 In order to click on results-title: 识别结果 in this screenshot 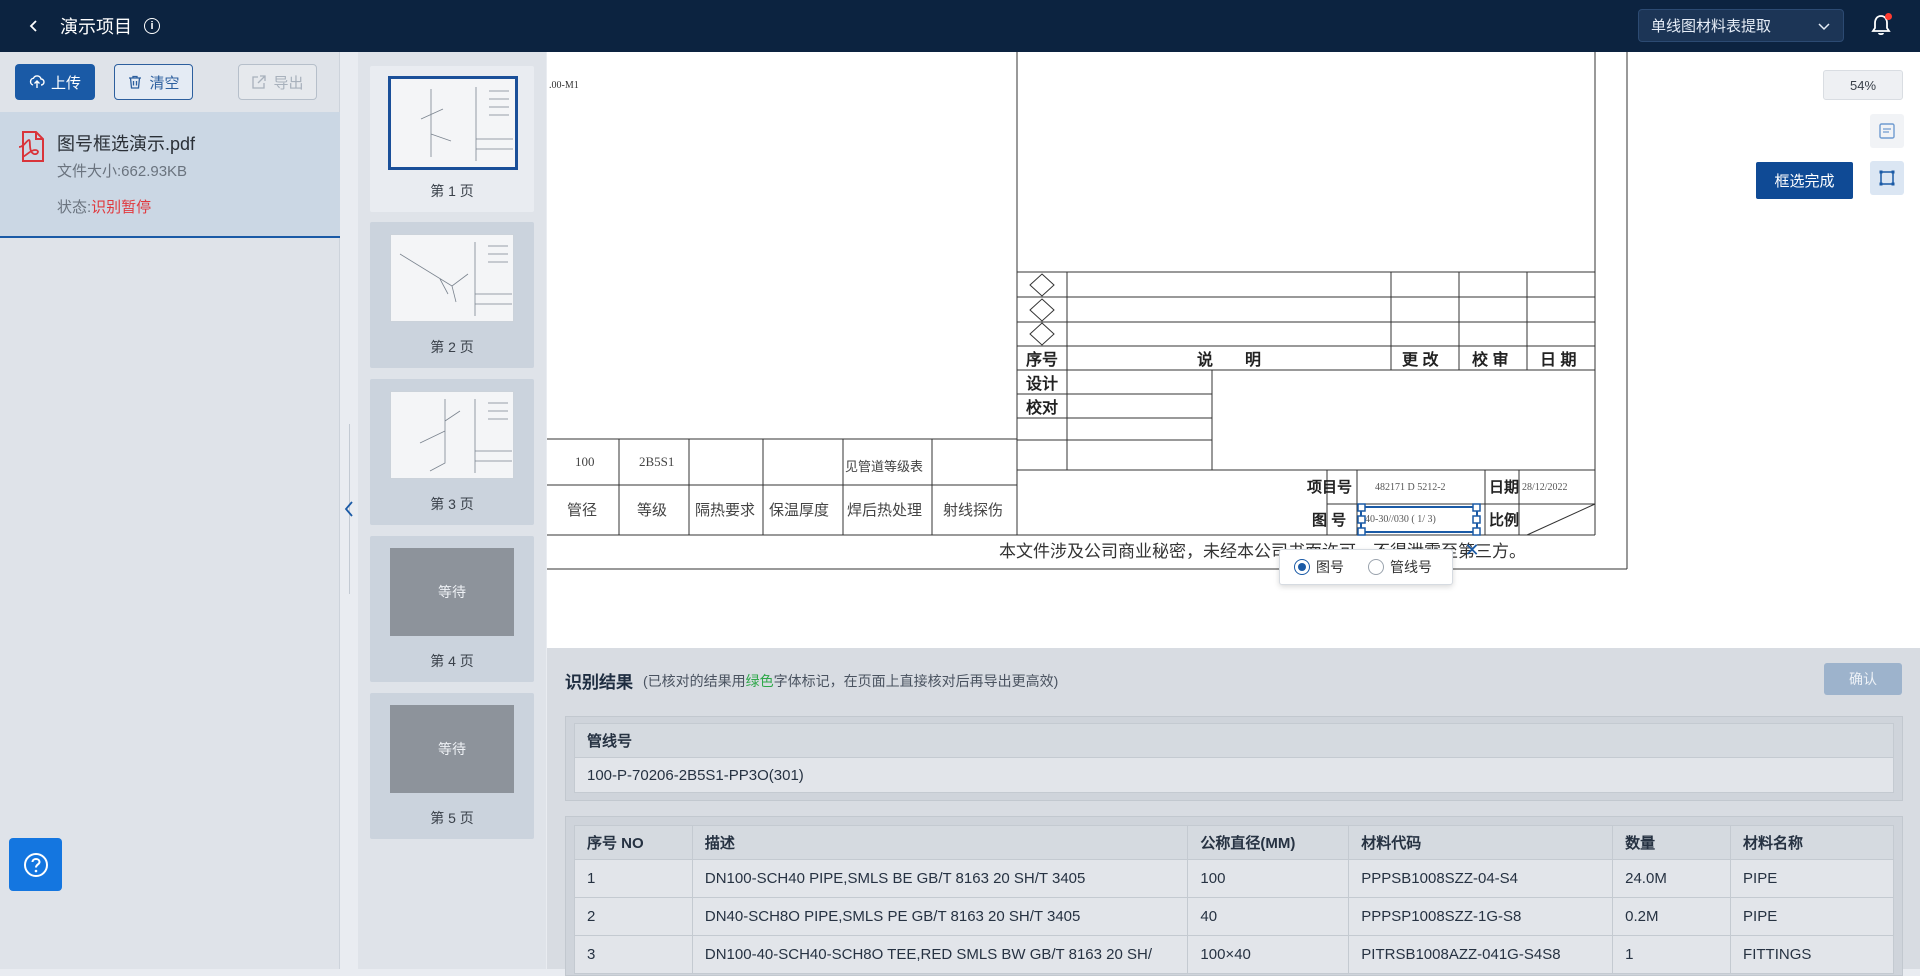, I will do `click(599, 682)`.